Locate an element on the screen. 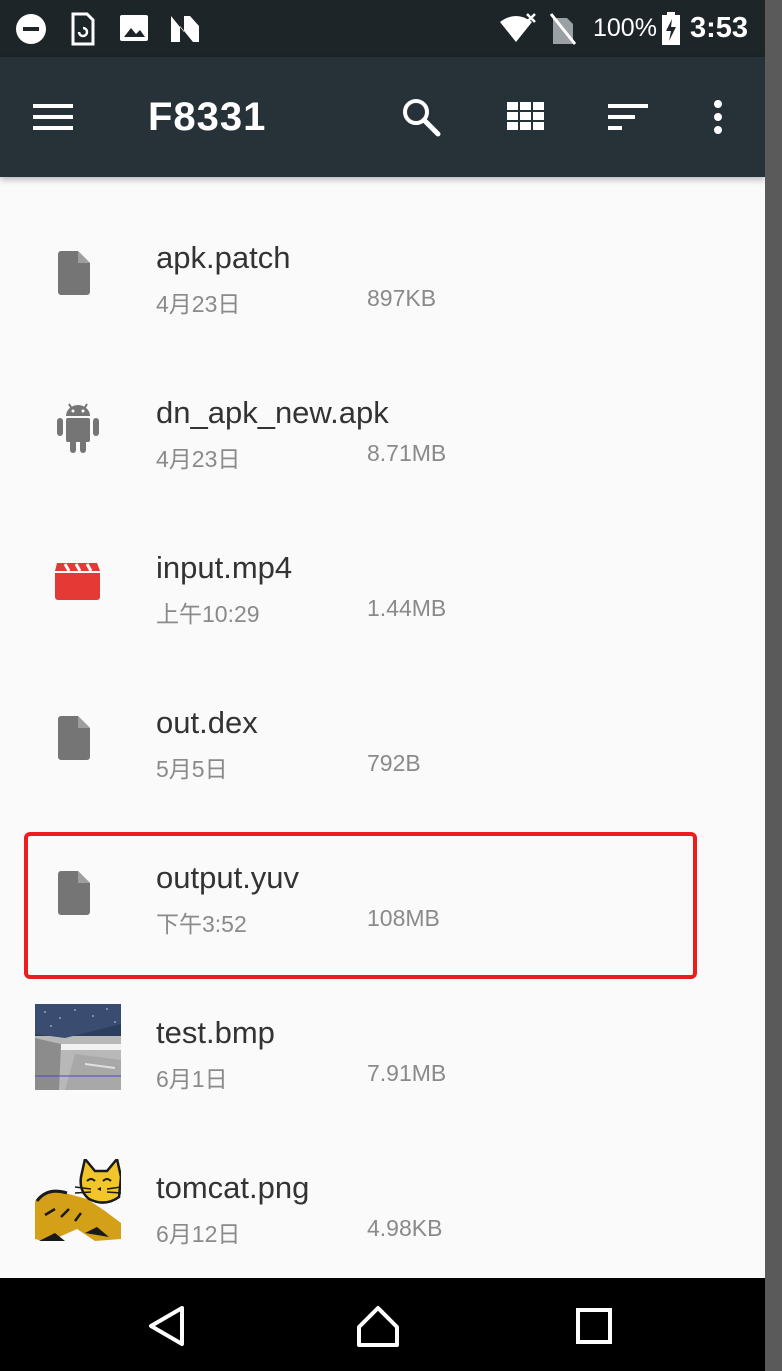 This screenshot has width=782, height=1371. do-not-disturb-icon is located at coordinates (31, 31).